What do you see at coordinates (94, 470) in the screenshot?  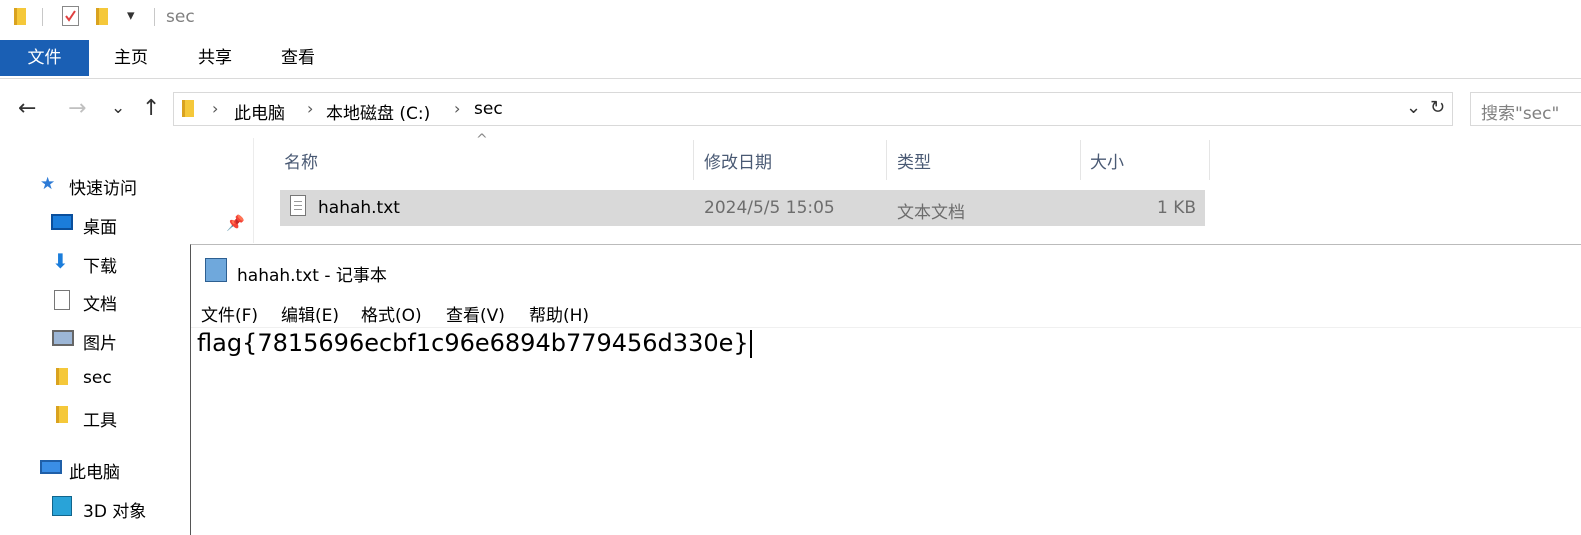 I see `nav-item-this-pc: 此电脑` at bounding box center [94, 470].